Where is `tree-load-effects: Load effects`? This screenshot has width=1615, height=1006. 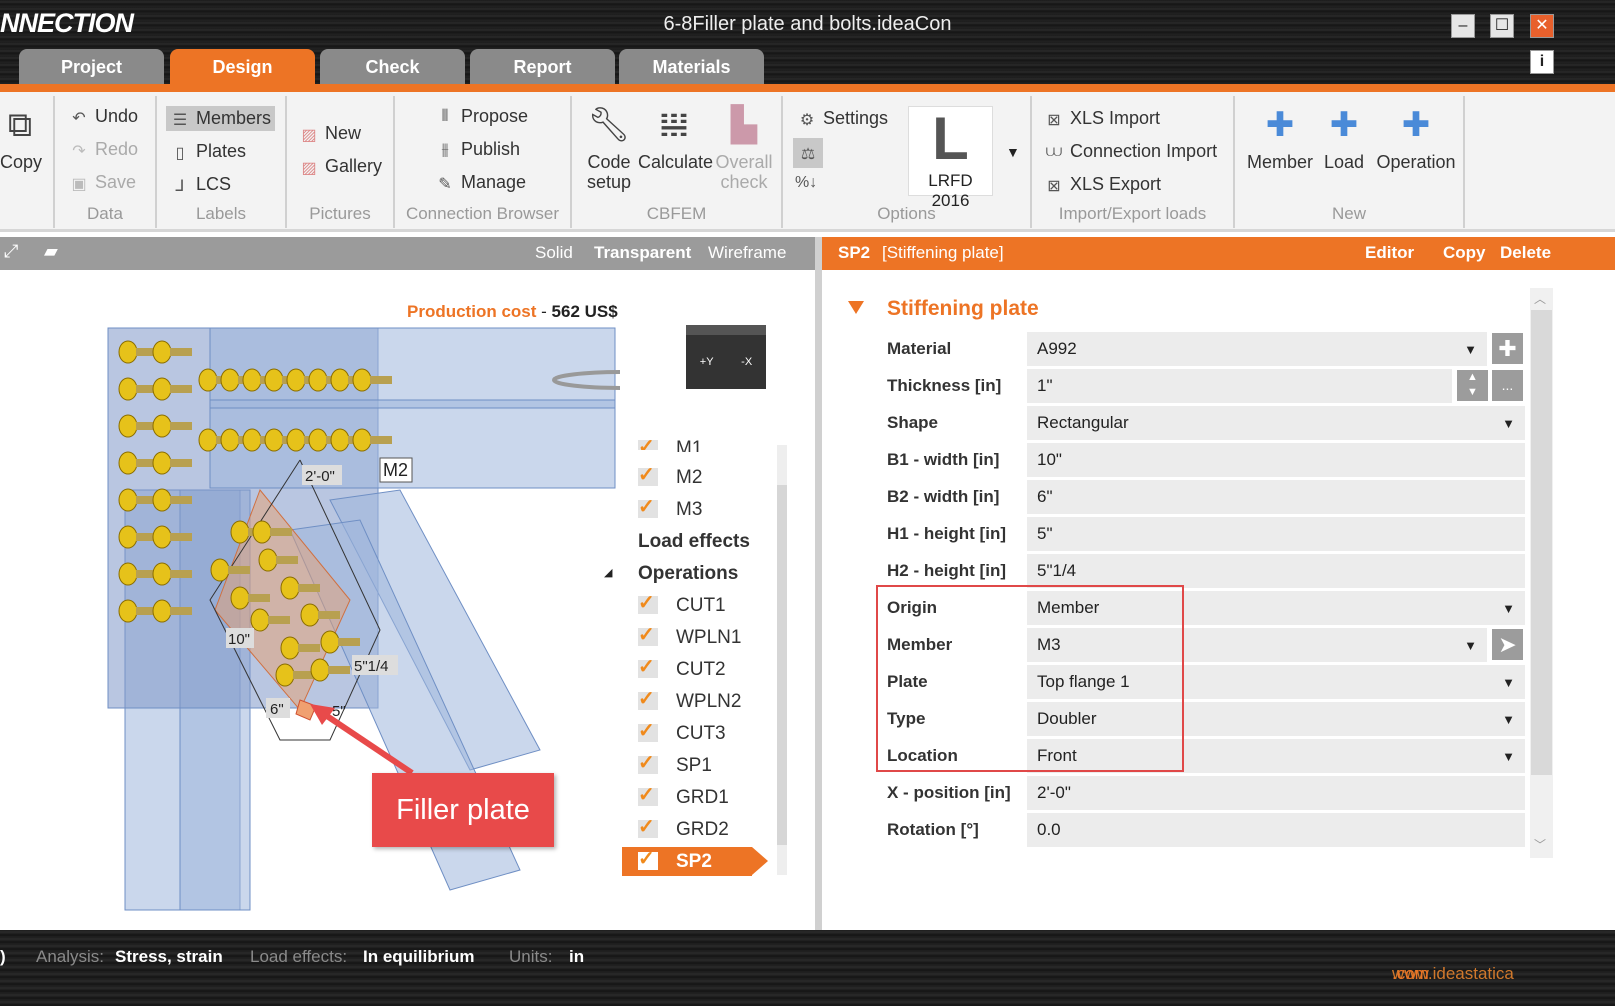 tree-load-effects: Load effects is located at coordinates (694, 542).